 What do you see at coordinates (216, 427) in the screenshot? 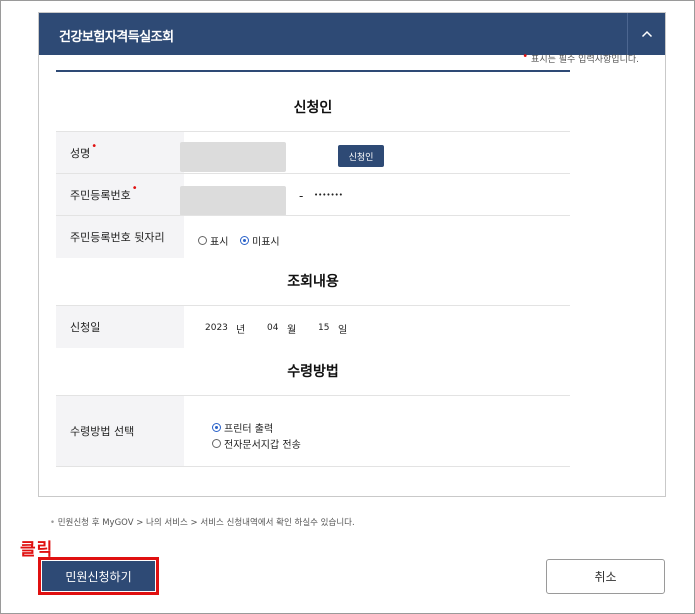
I see `radio-print` at bounding box center [216, 427].